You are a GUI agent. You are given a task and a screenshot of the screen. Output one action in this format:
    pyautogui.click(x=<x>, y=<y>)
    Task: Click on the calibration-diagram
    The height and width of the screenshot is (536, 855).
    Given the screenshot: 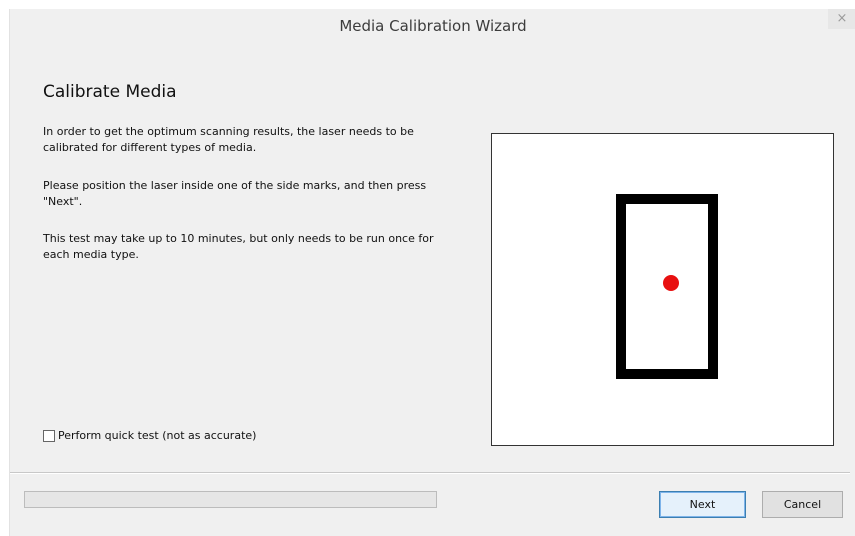 What is the action you would take?
    pyautogui.click(x=667, y=286)
    